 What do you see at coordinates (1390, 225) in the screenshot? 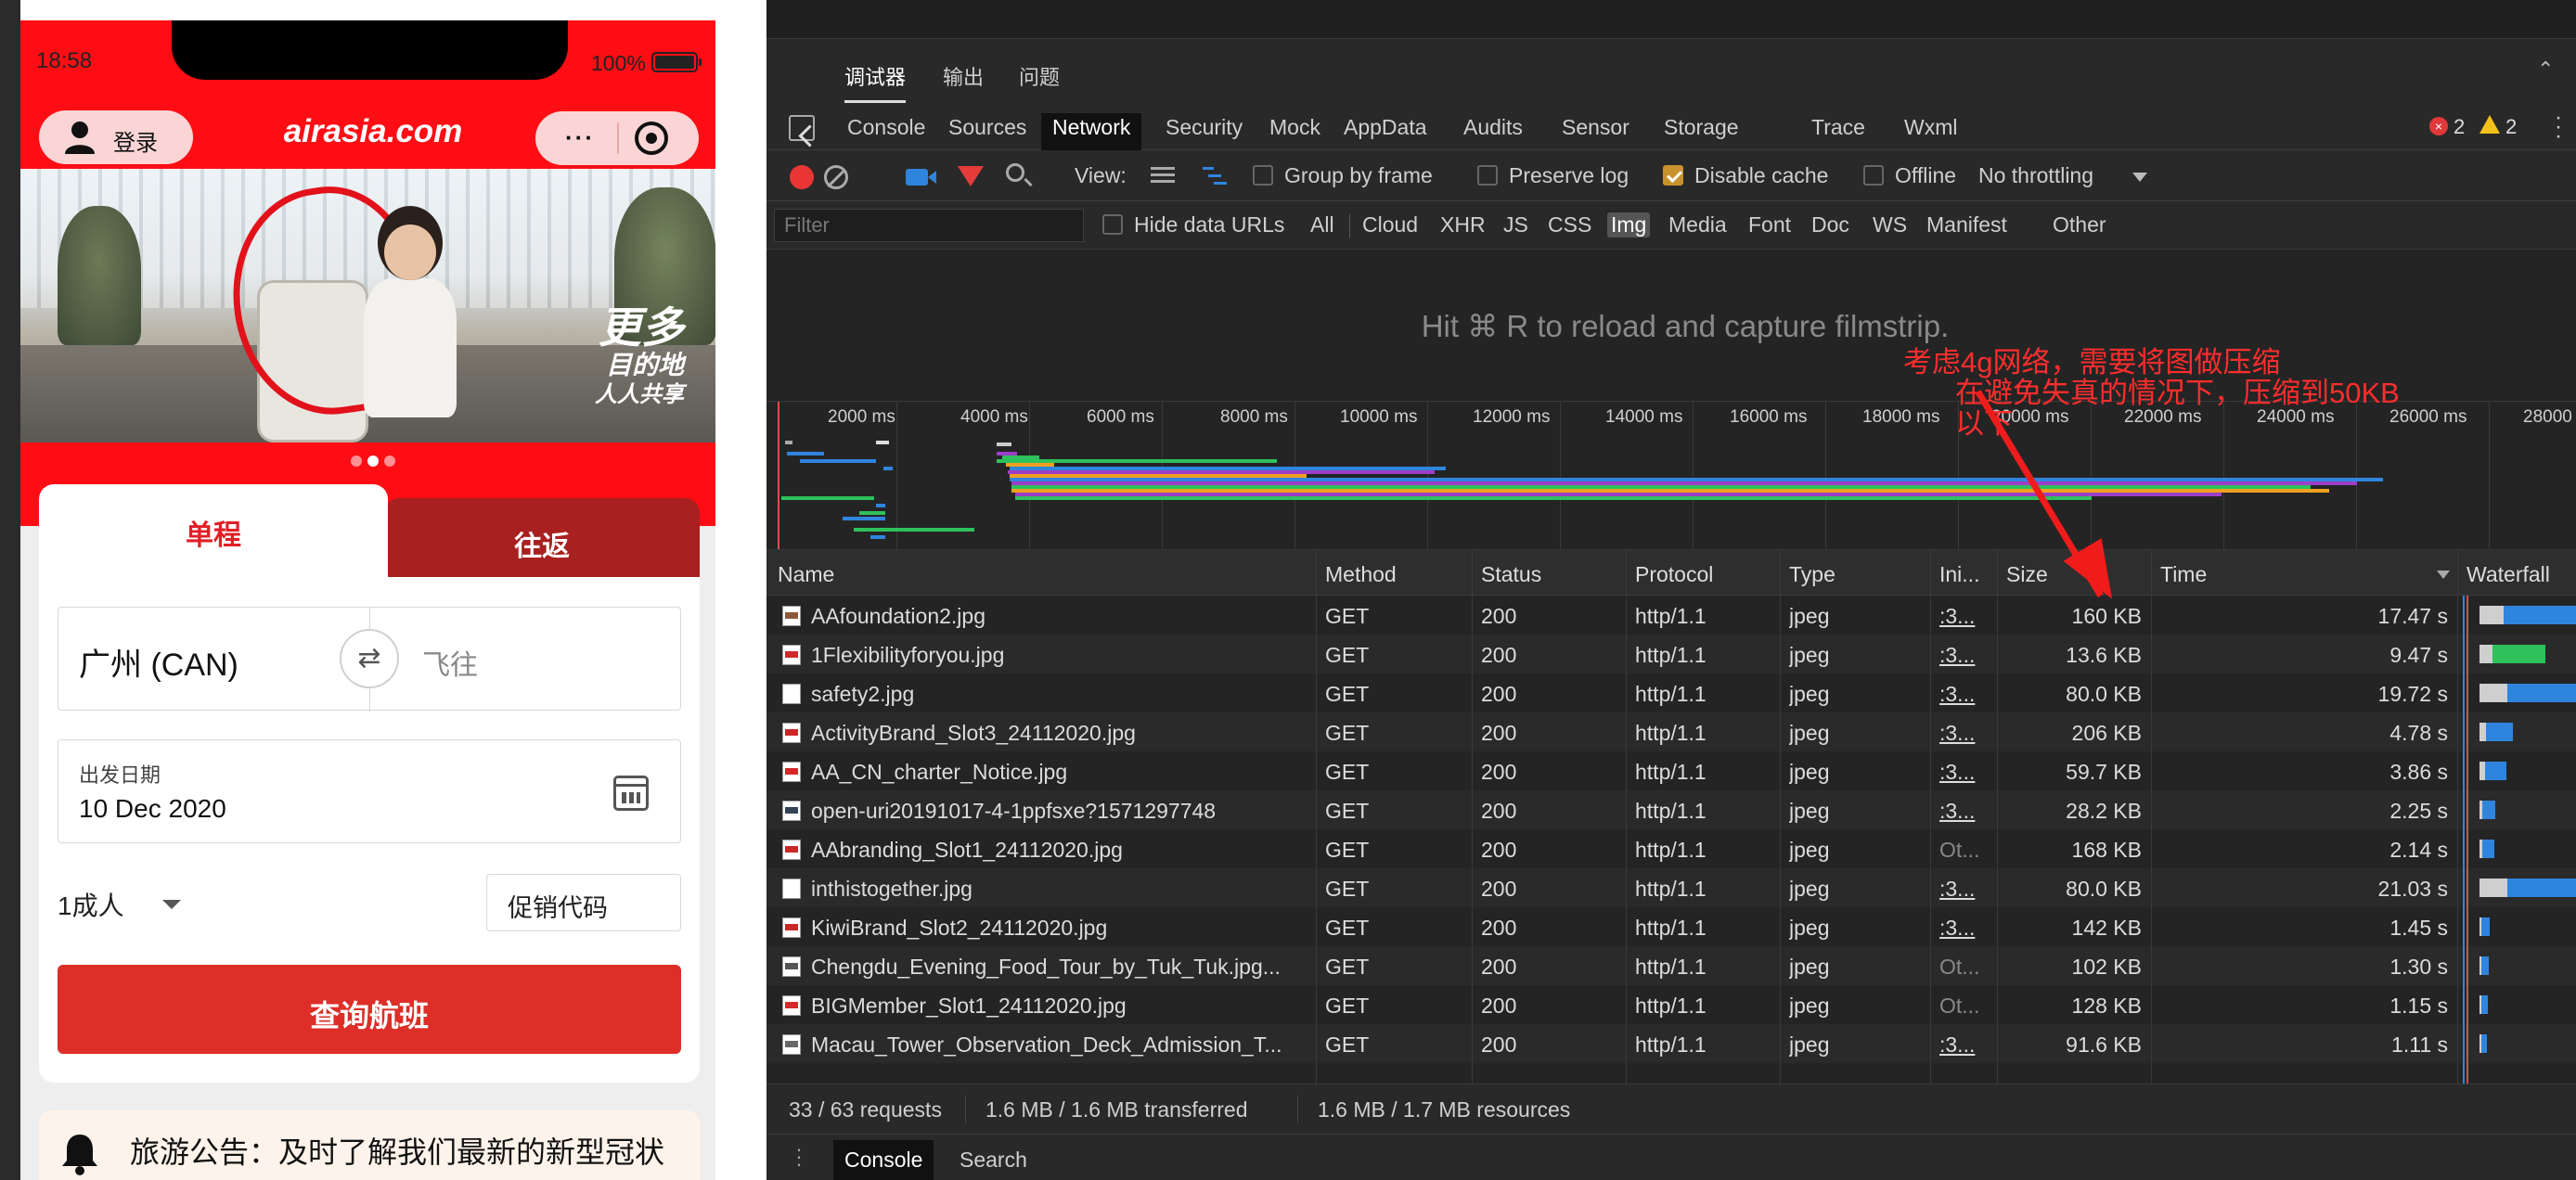
I see `filter-cloud: Cloud` at bounding box center [1390, 225].